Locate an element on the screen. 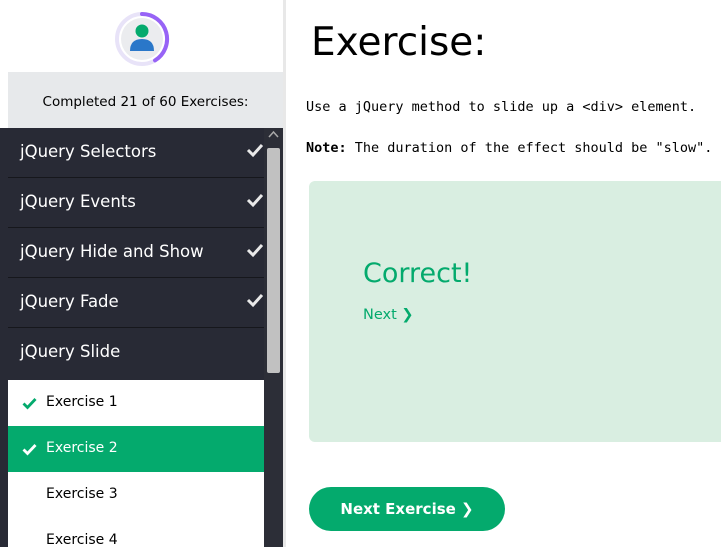  exercise-item-1: Exercise 1 is located at coordinates (136, 403).